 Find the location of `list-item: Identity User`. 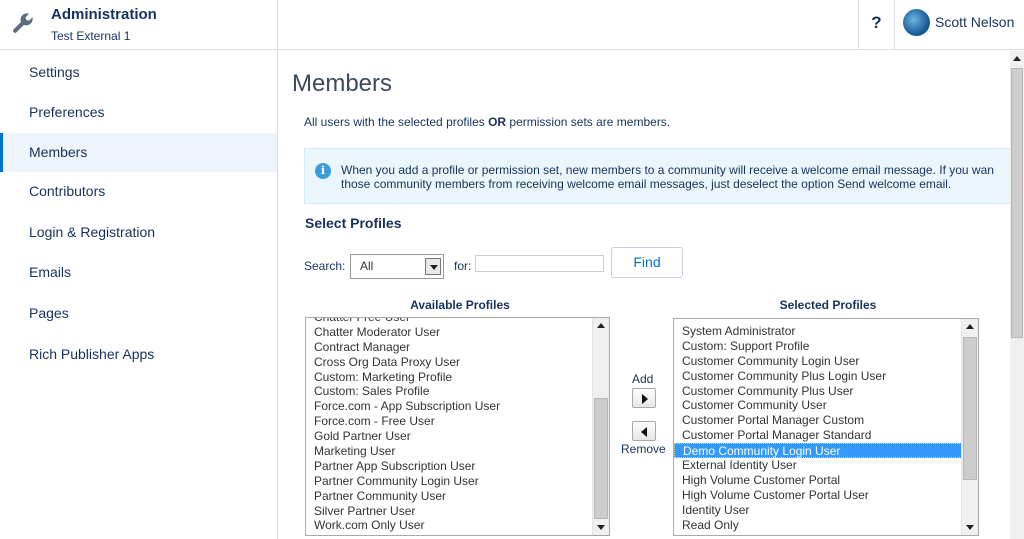

list-item: Identity User is located at coordinates (826, 510).